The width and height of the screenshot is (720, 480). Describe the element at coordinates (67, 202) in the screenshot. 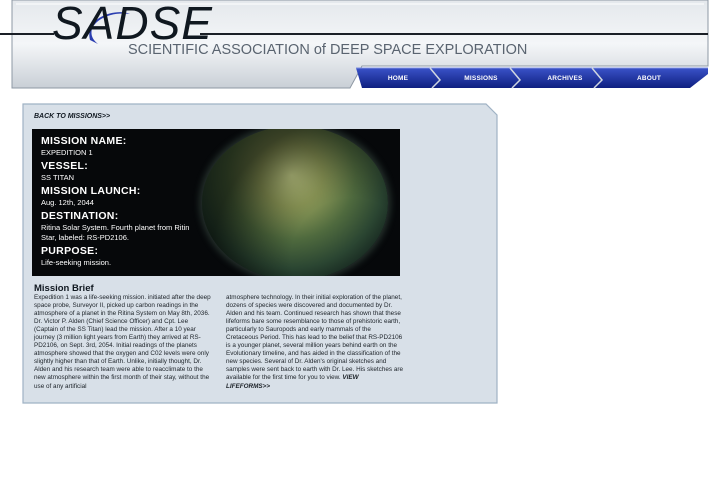

I see `mission-launch-value: Aug. 12th, 2044` at that location.